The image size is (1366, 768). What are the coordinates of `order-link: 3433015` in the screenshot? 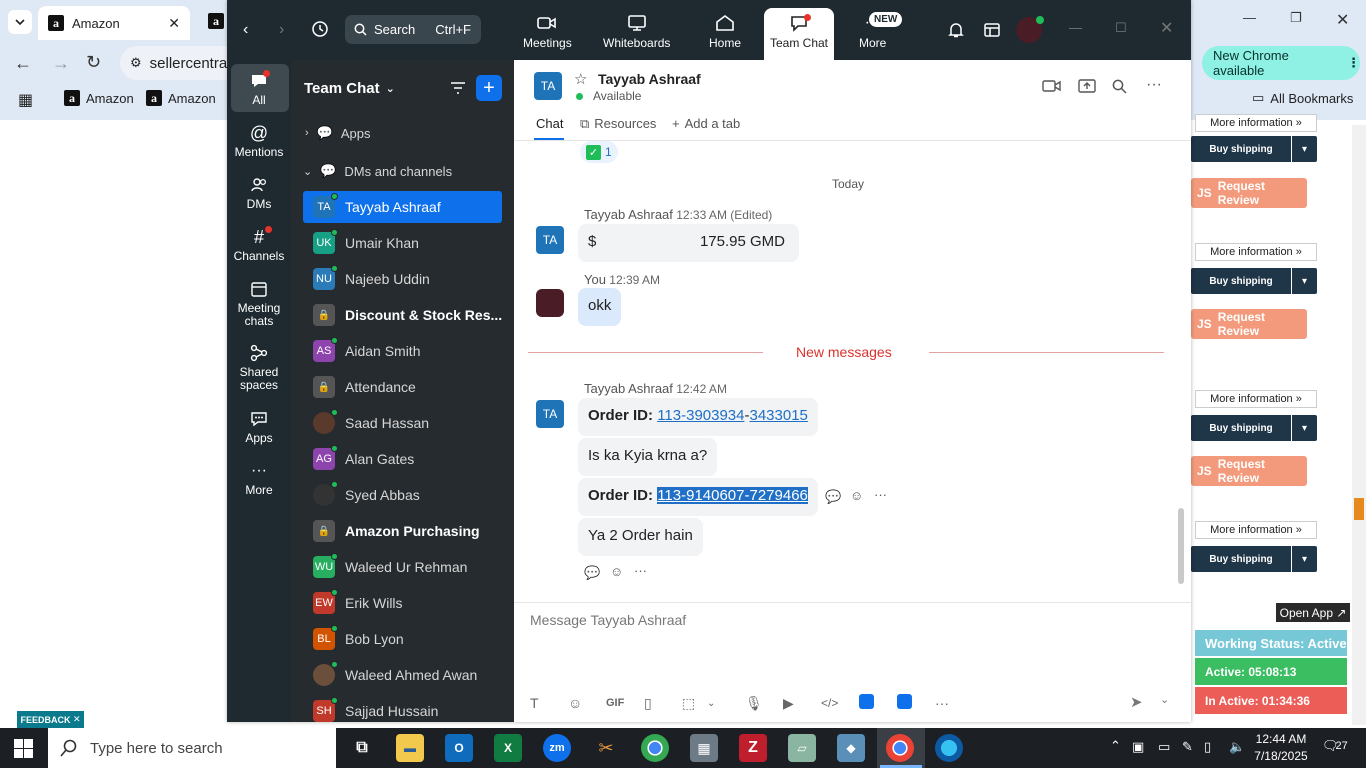 It's located at (779, 415).